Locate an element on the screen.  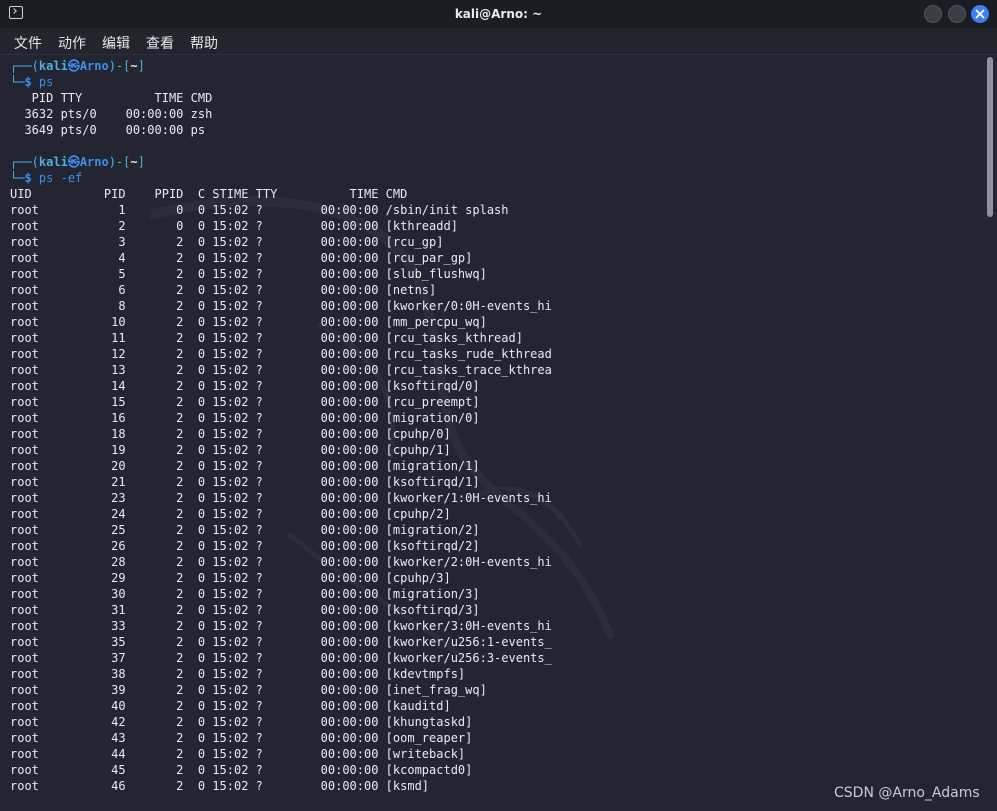
close-button is located at coordinates (980, 14).